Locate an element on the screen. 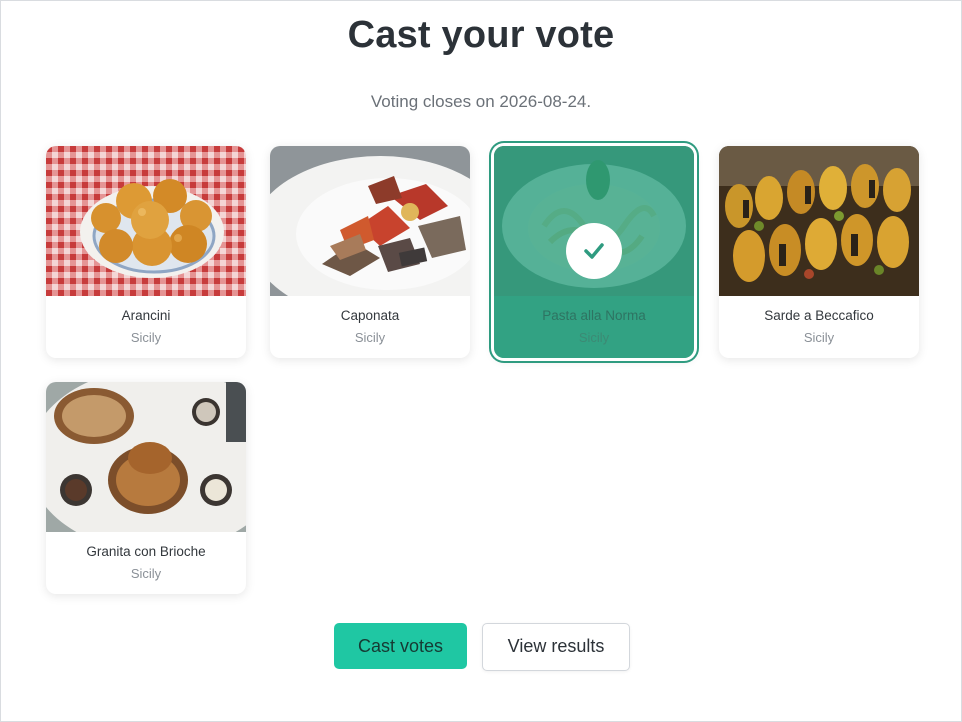  dish-name: Granita con Brioche is located at coordinates (146, 551).